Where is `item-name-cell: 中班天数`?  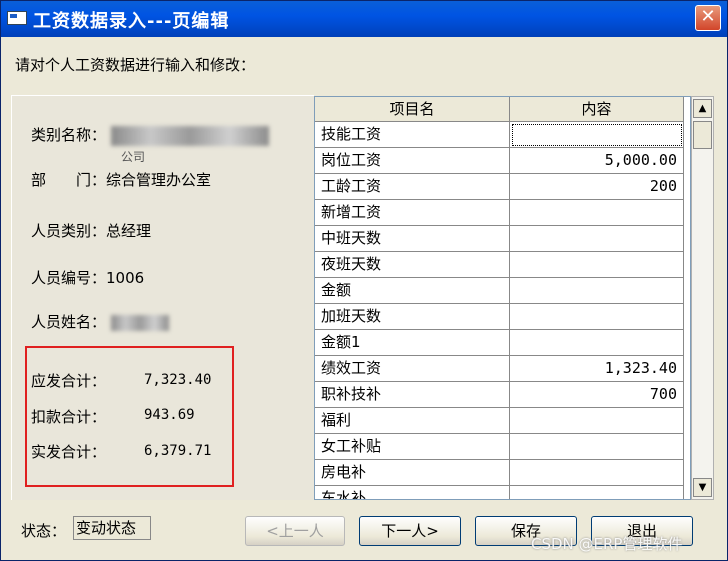
item-name-cell: 中班天数 is located at coordinates (412, 239).